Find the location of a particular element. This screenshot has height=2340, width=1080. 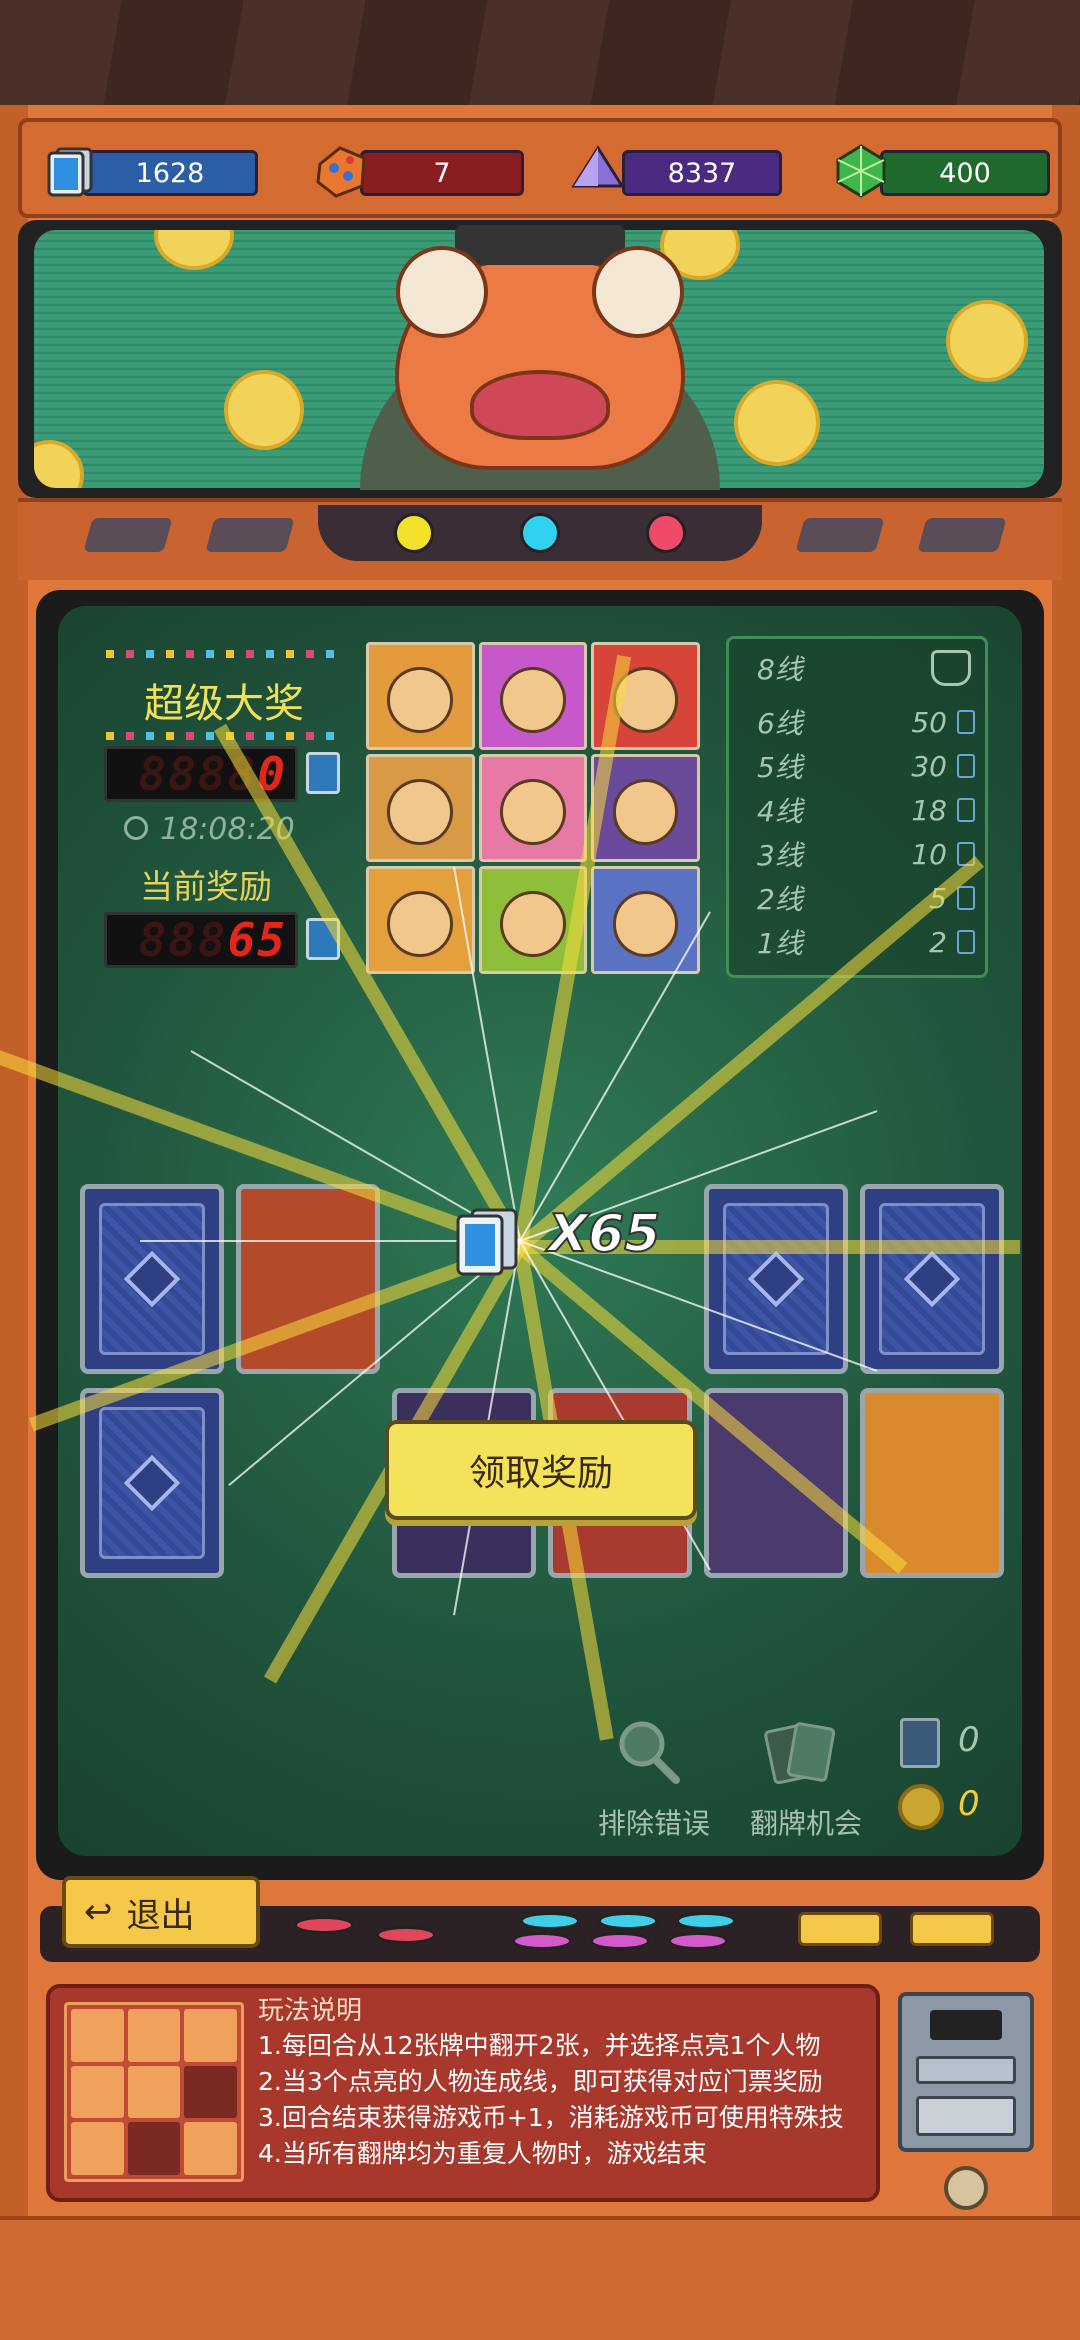

reward-ticket-icon is located at coordinates (487, 1241).